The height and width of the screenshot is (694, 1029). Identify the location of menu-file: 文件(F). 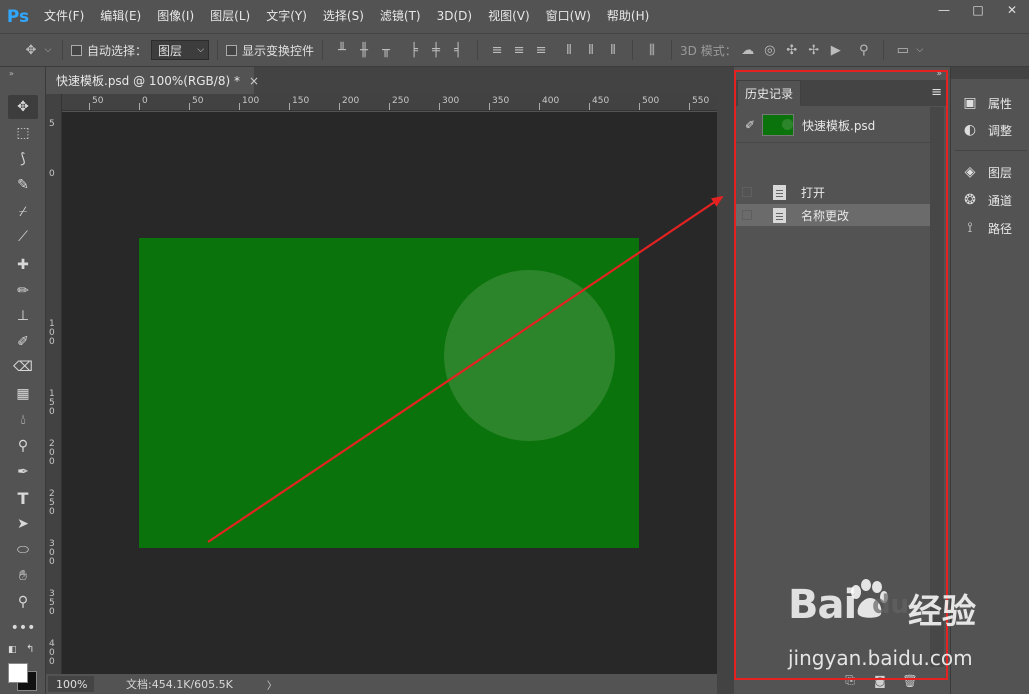
(64, 16).